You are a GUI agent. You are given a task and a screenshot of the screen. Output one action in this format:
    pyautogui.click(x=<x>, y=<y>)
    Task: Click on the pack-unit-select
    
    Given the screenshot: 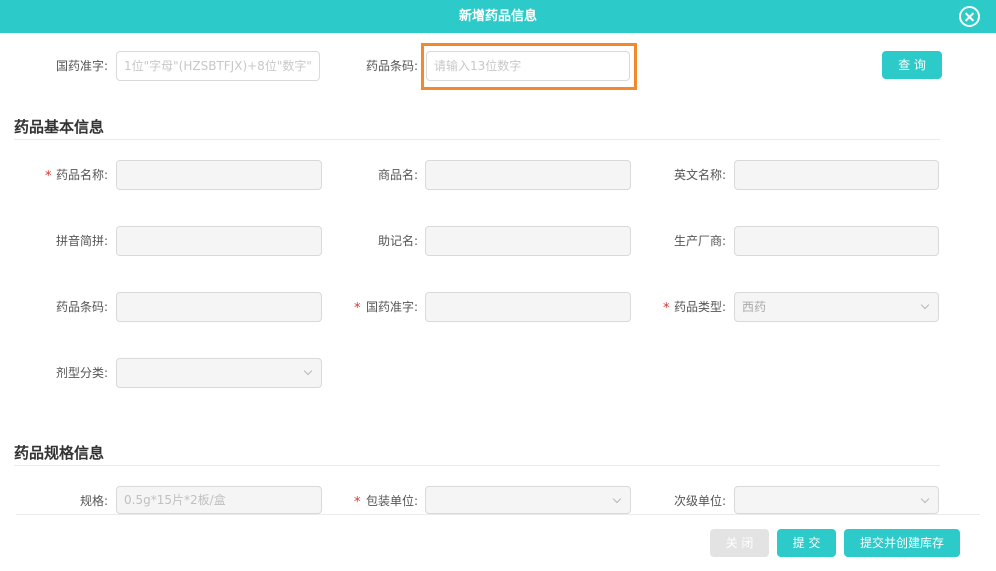 What is the action you would take?
    pyautogui.click(x=528, y=500)
    